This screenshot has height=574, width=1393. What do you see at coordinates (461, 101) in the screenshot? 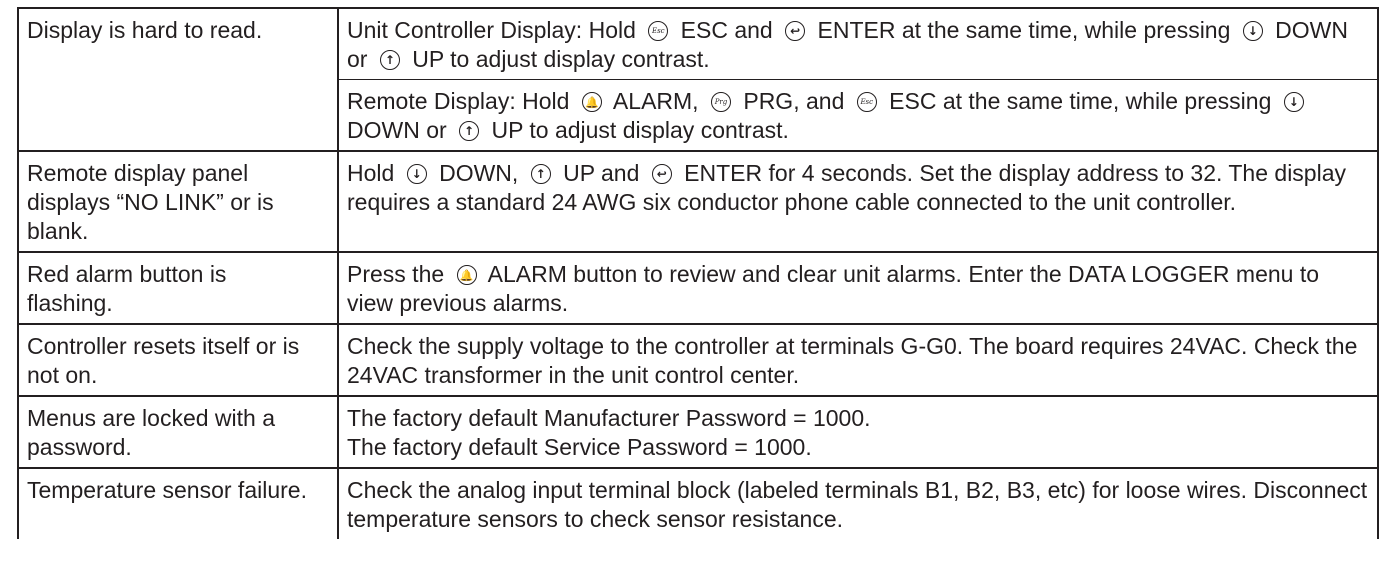
I see `solution-text: Remote Display: Hold` at bounding box center [461, 101].